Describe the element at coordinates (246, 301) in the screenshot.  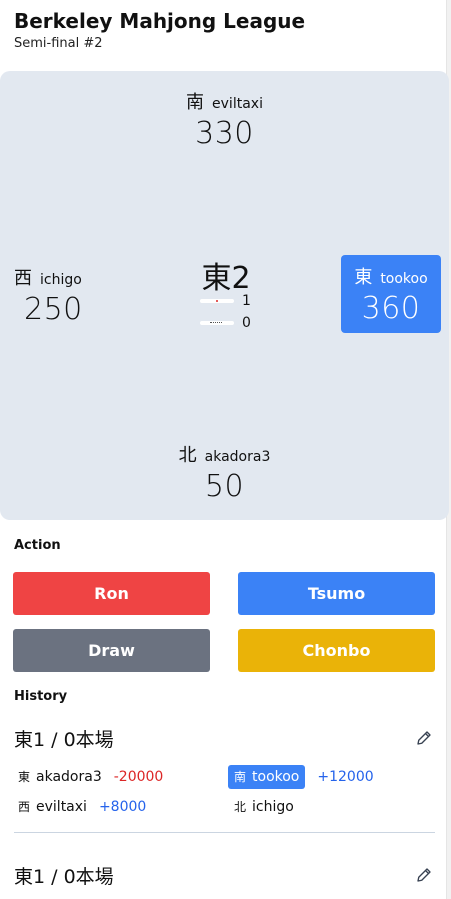
I see `riichi-count: 1` at that location.